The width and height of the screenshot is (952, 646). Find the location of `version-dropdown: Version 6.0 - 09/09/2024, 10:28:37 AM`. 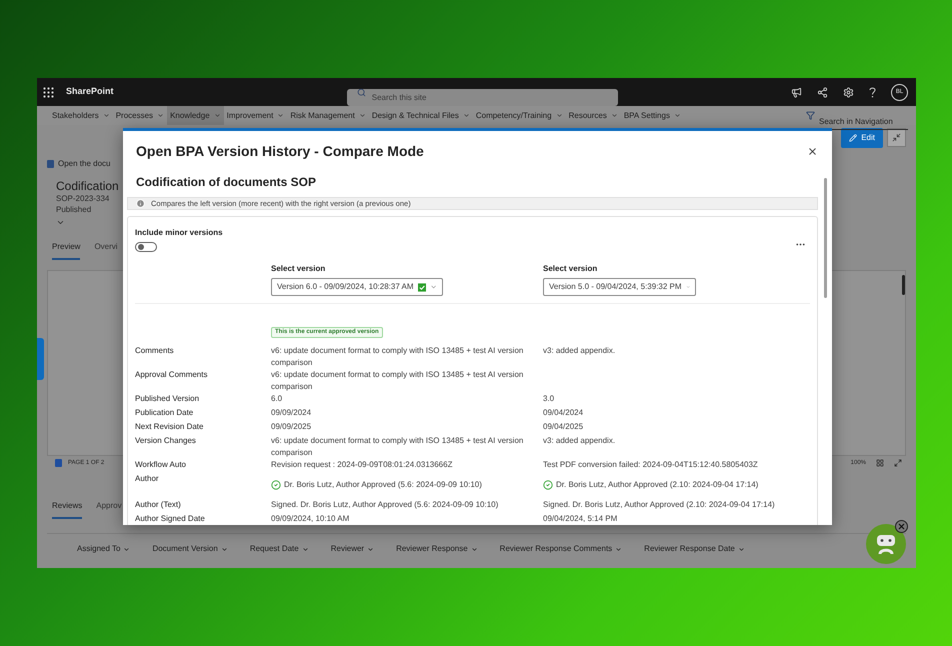

version-dropdown: Version 6.0 - 09/09/2024, 10:28:37 AM is located at coordinates (357, 287).